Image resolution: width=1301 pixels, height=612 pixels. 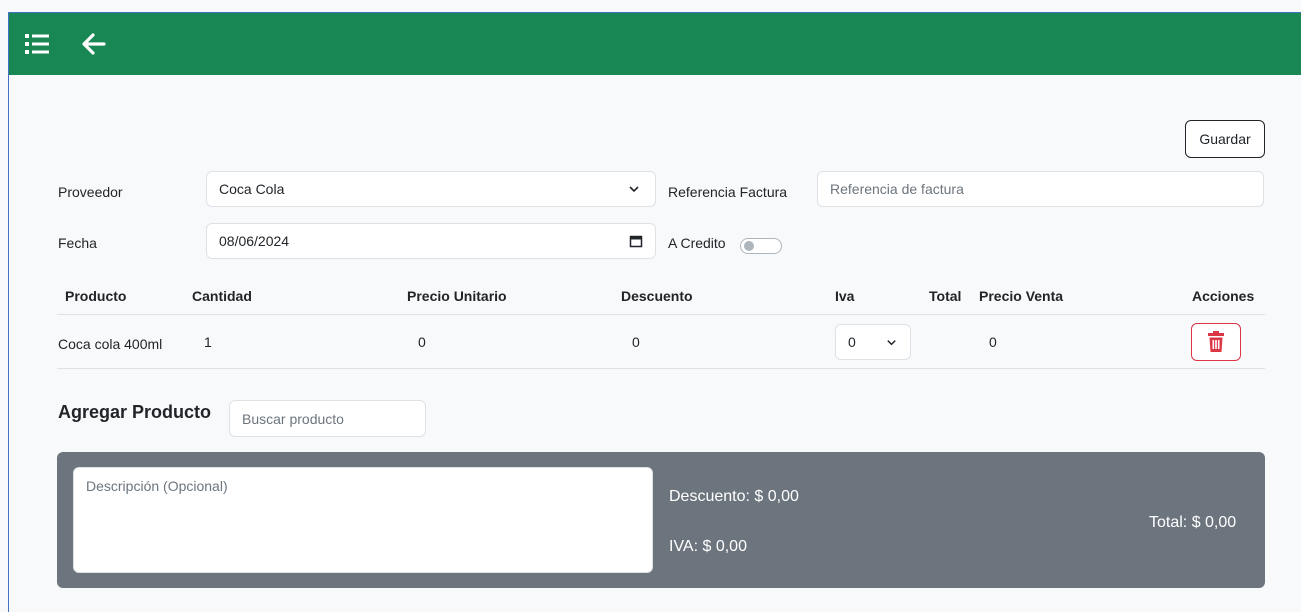 I want to click on header-precio-venta: Precio Venta, so click(x=1021, y=296).